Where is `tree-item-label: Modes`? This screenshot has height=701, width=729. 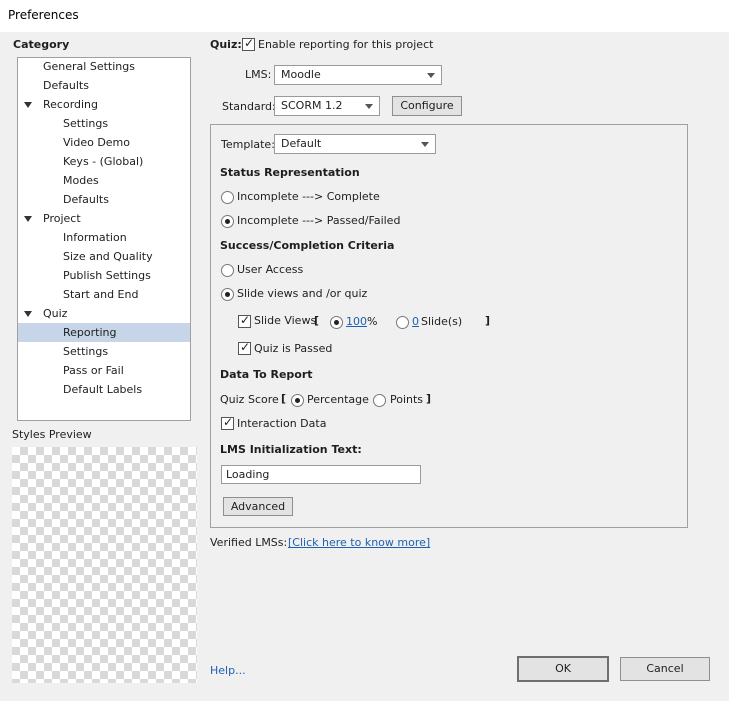
tree-item-label: Modes is located at coordinates (81, 180).